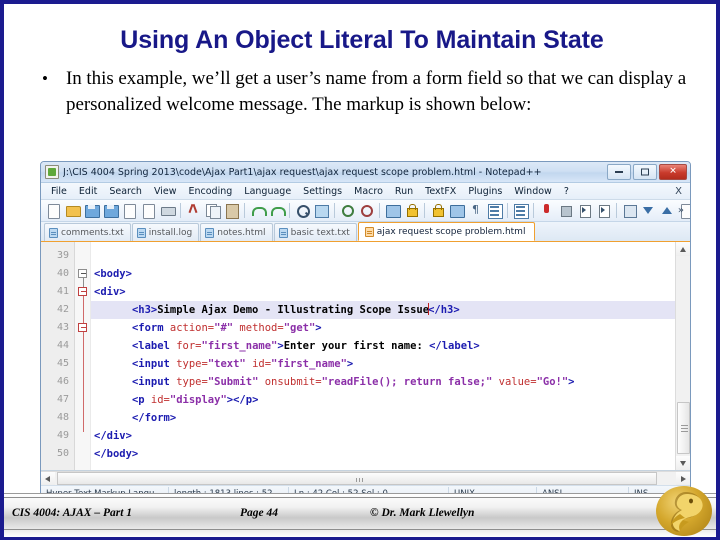 The width and height of the screenshot is (720, 540). I want to click on collapse-level-icon, so click(667, 210).